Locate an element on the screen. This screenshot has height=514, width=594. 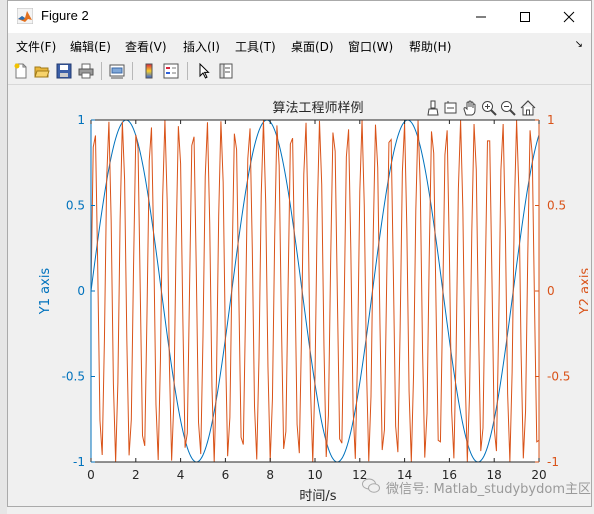
insert-legend-icon is located at coordinates (171, 71).